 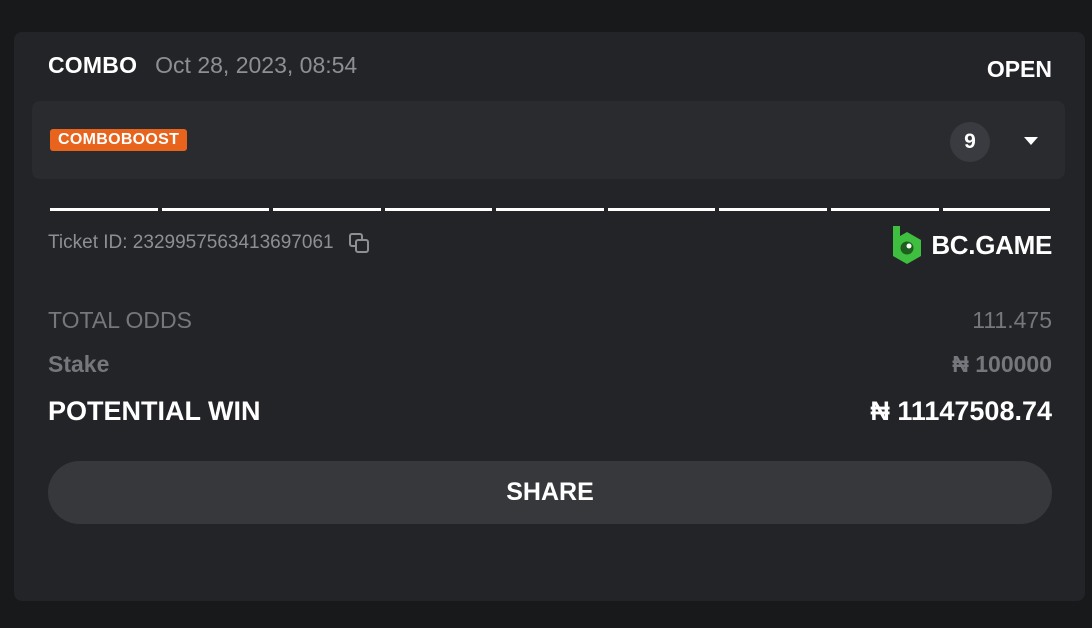 I want to click on stake-value: ₦ 100000, so click(x=1002, y=364).